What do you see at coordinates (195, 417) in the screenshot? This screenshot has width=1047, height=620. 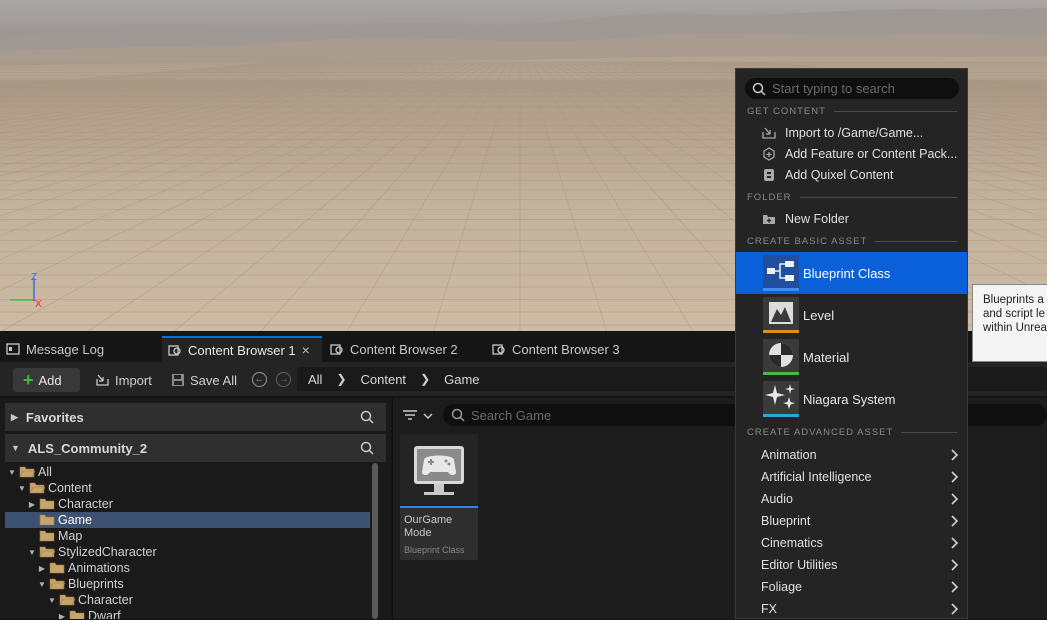 I see `favorites-header: ▶ Favorites` at bounding box center [195, 417].